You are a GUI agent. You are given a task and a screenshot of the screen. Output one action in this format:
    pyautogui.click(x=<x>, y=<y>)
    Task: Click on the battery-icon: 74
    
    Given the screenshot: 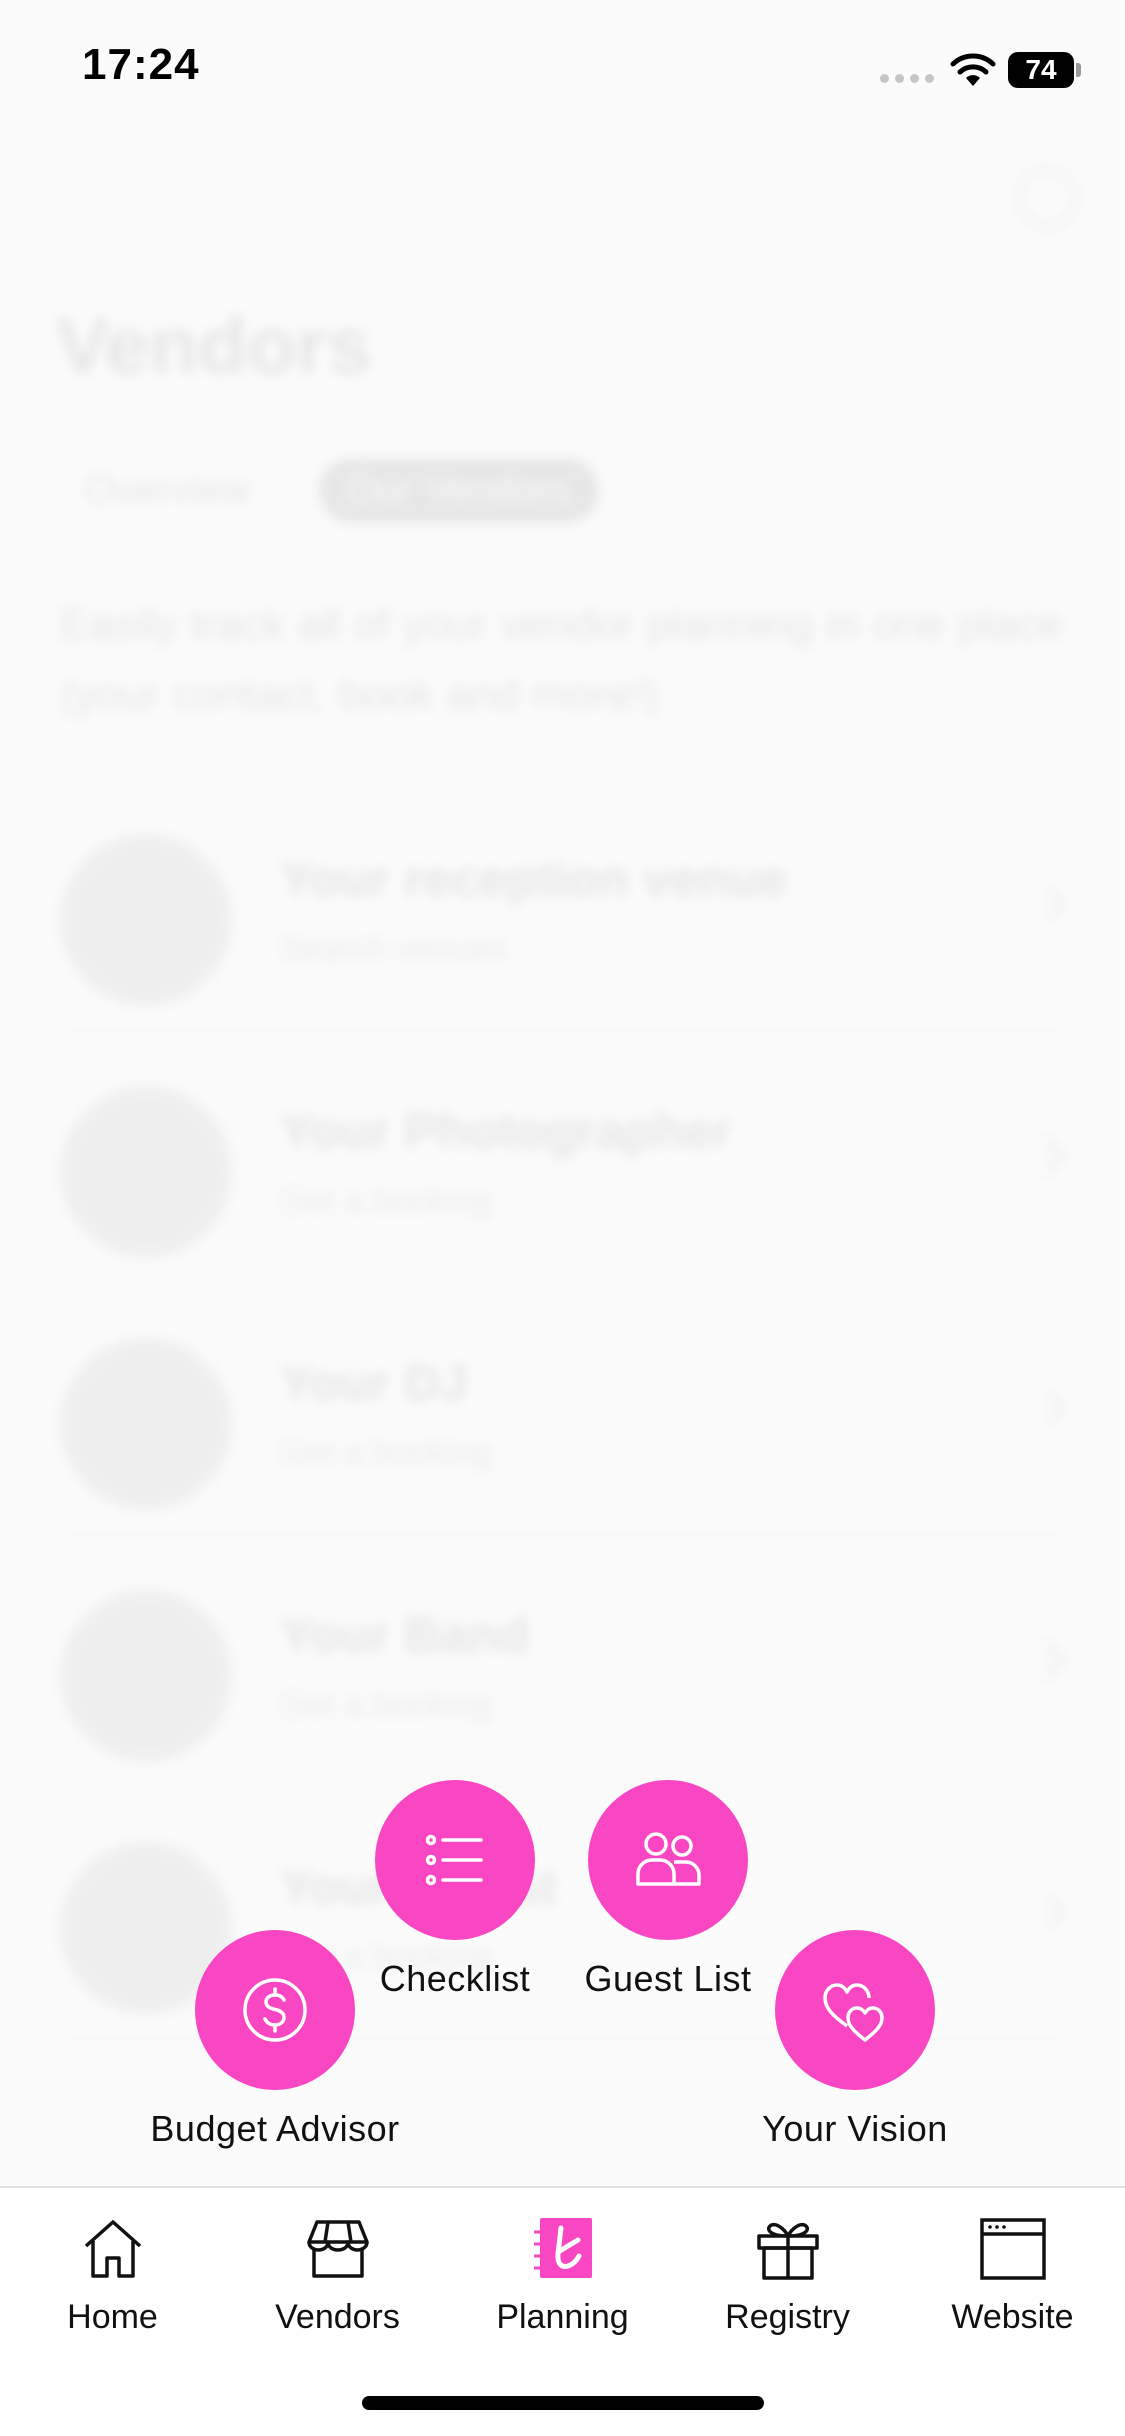 What is the action you would take?
    pyautogui.click(x=1041, y=70)
    